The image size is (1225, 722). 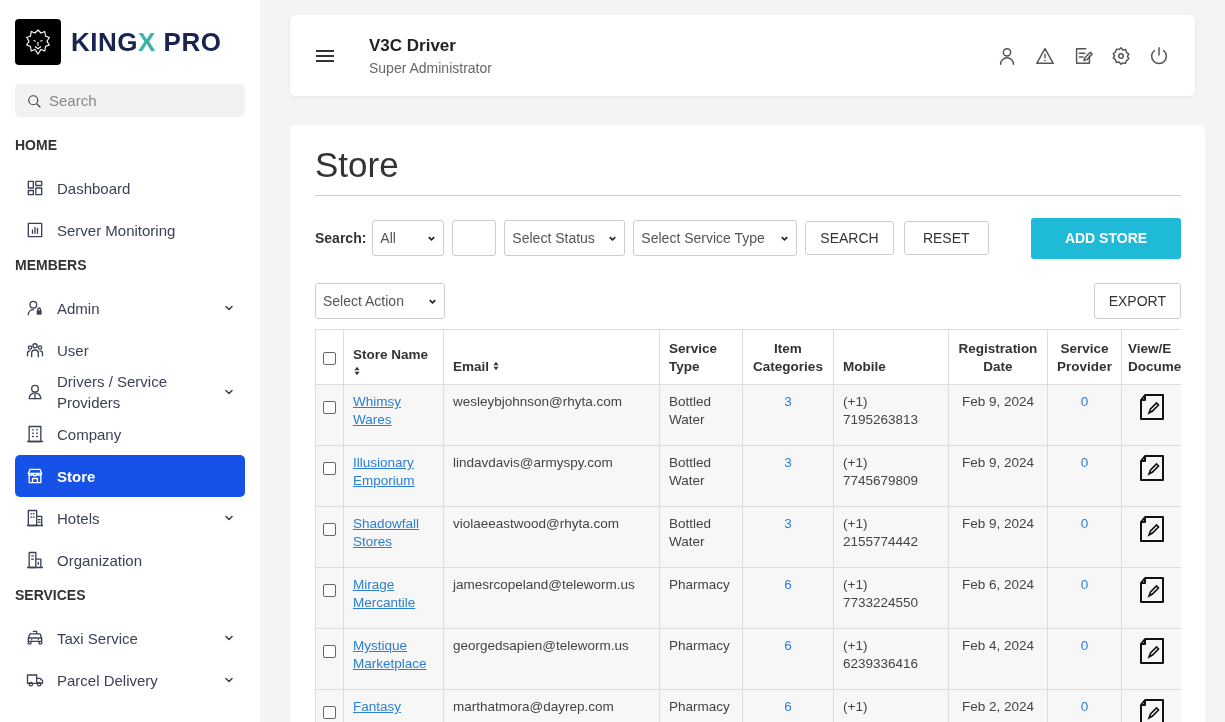 What do you see at coordinates (1137, 301) in the screenshot?
I see `export-button: EXPORT` at bounding box center [1137, 301].